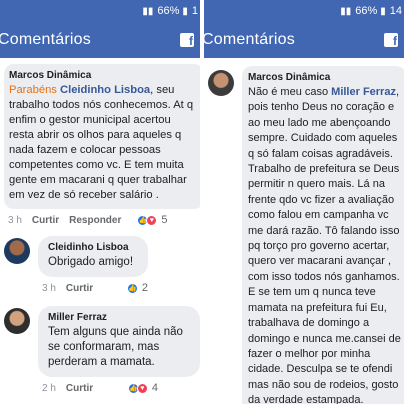 Image resolution: width=404 pixels, height=404 pixels. What do you see at coordinates (290, 92) in the screenshot?
I see `comment-intro: Não é meu caso` at bounding box center [290, 92].